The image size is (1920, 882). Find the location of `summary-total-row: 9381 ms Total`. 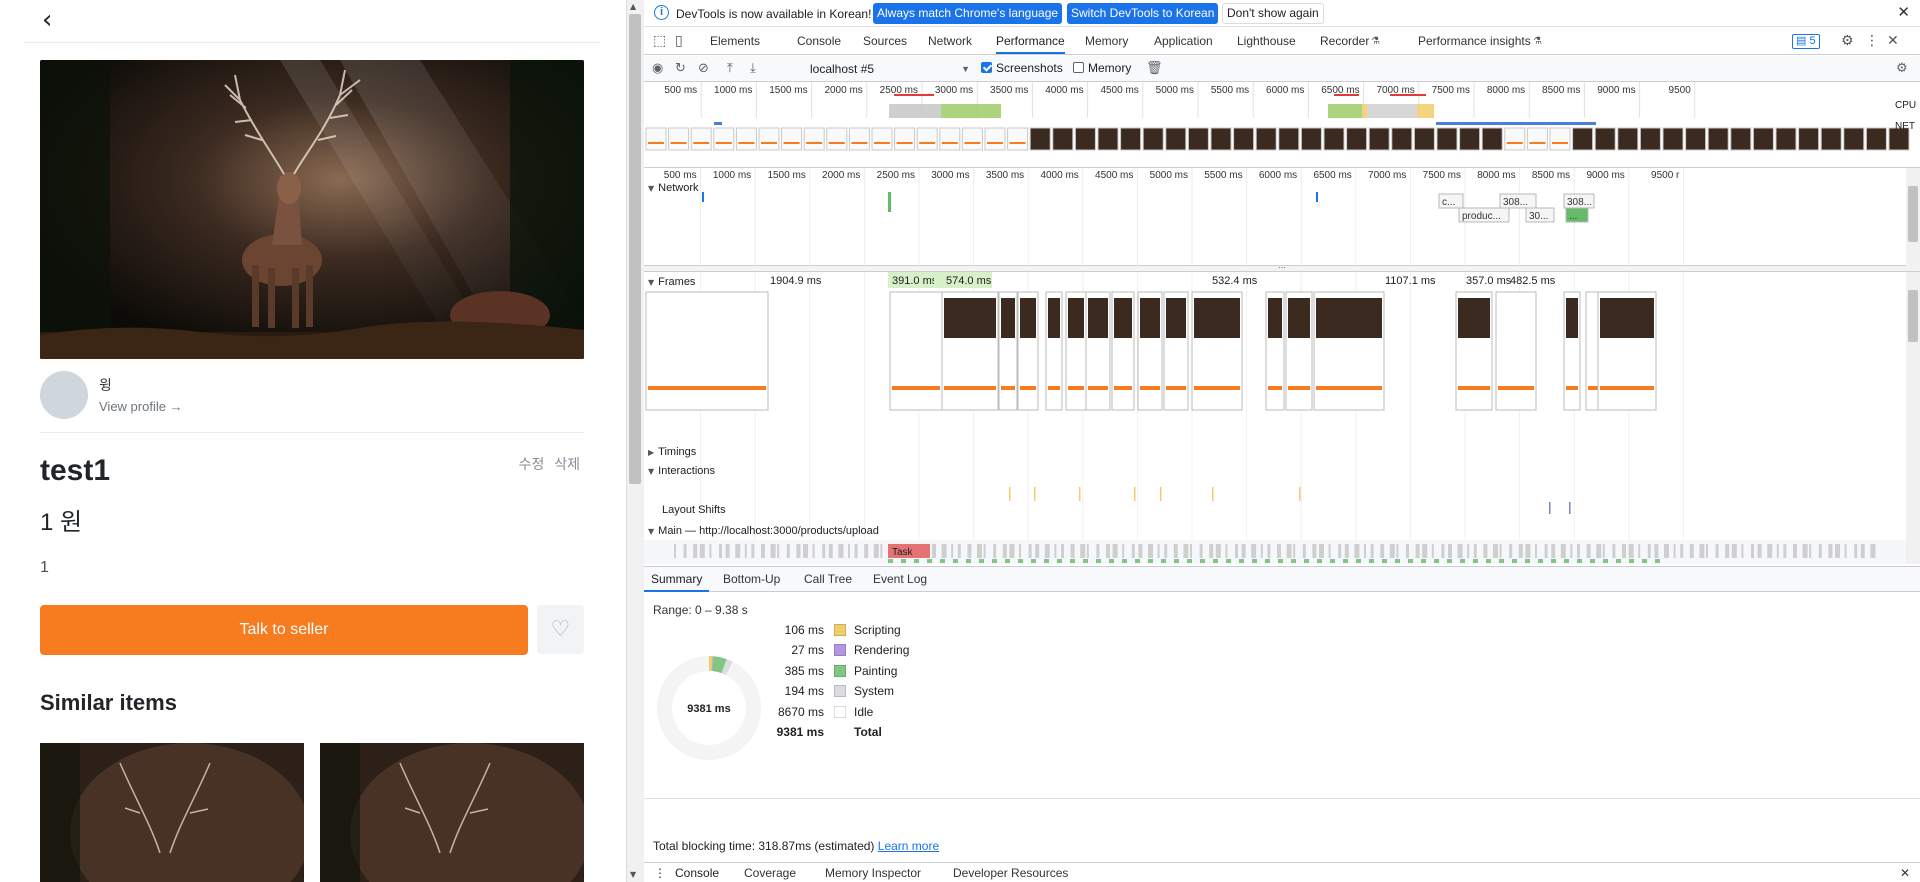

summary-total-row: 9381 ms Total is located at coordinates (914, 733).